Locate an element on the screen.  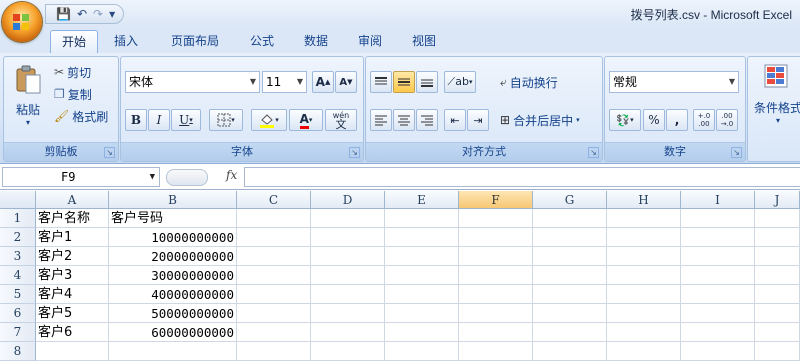
row-header: 3 is located at coordinates (18, 256).